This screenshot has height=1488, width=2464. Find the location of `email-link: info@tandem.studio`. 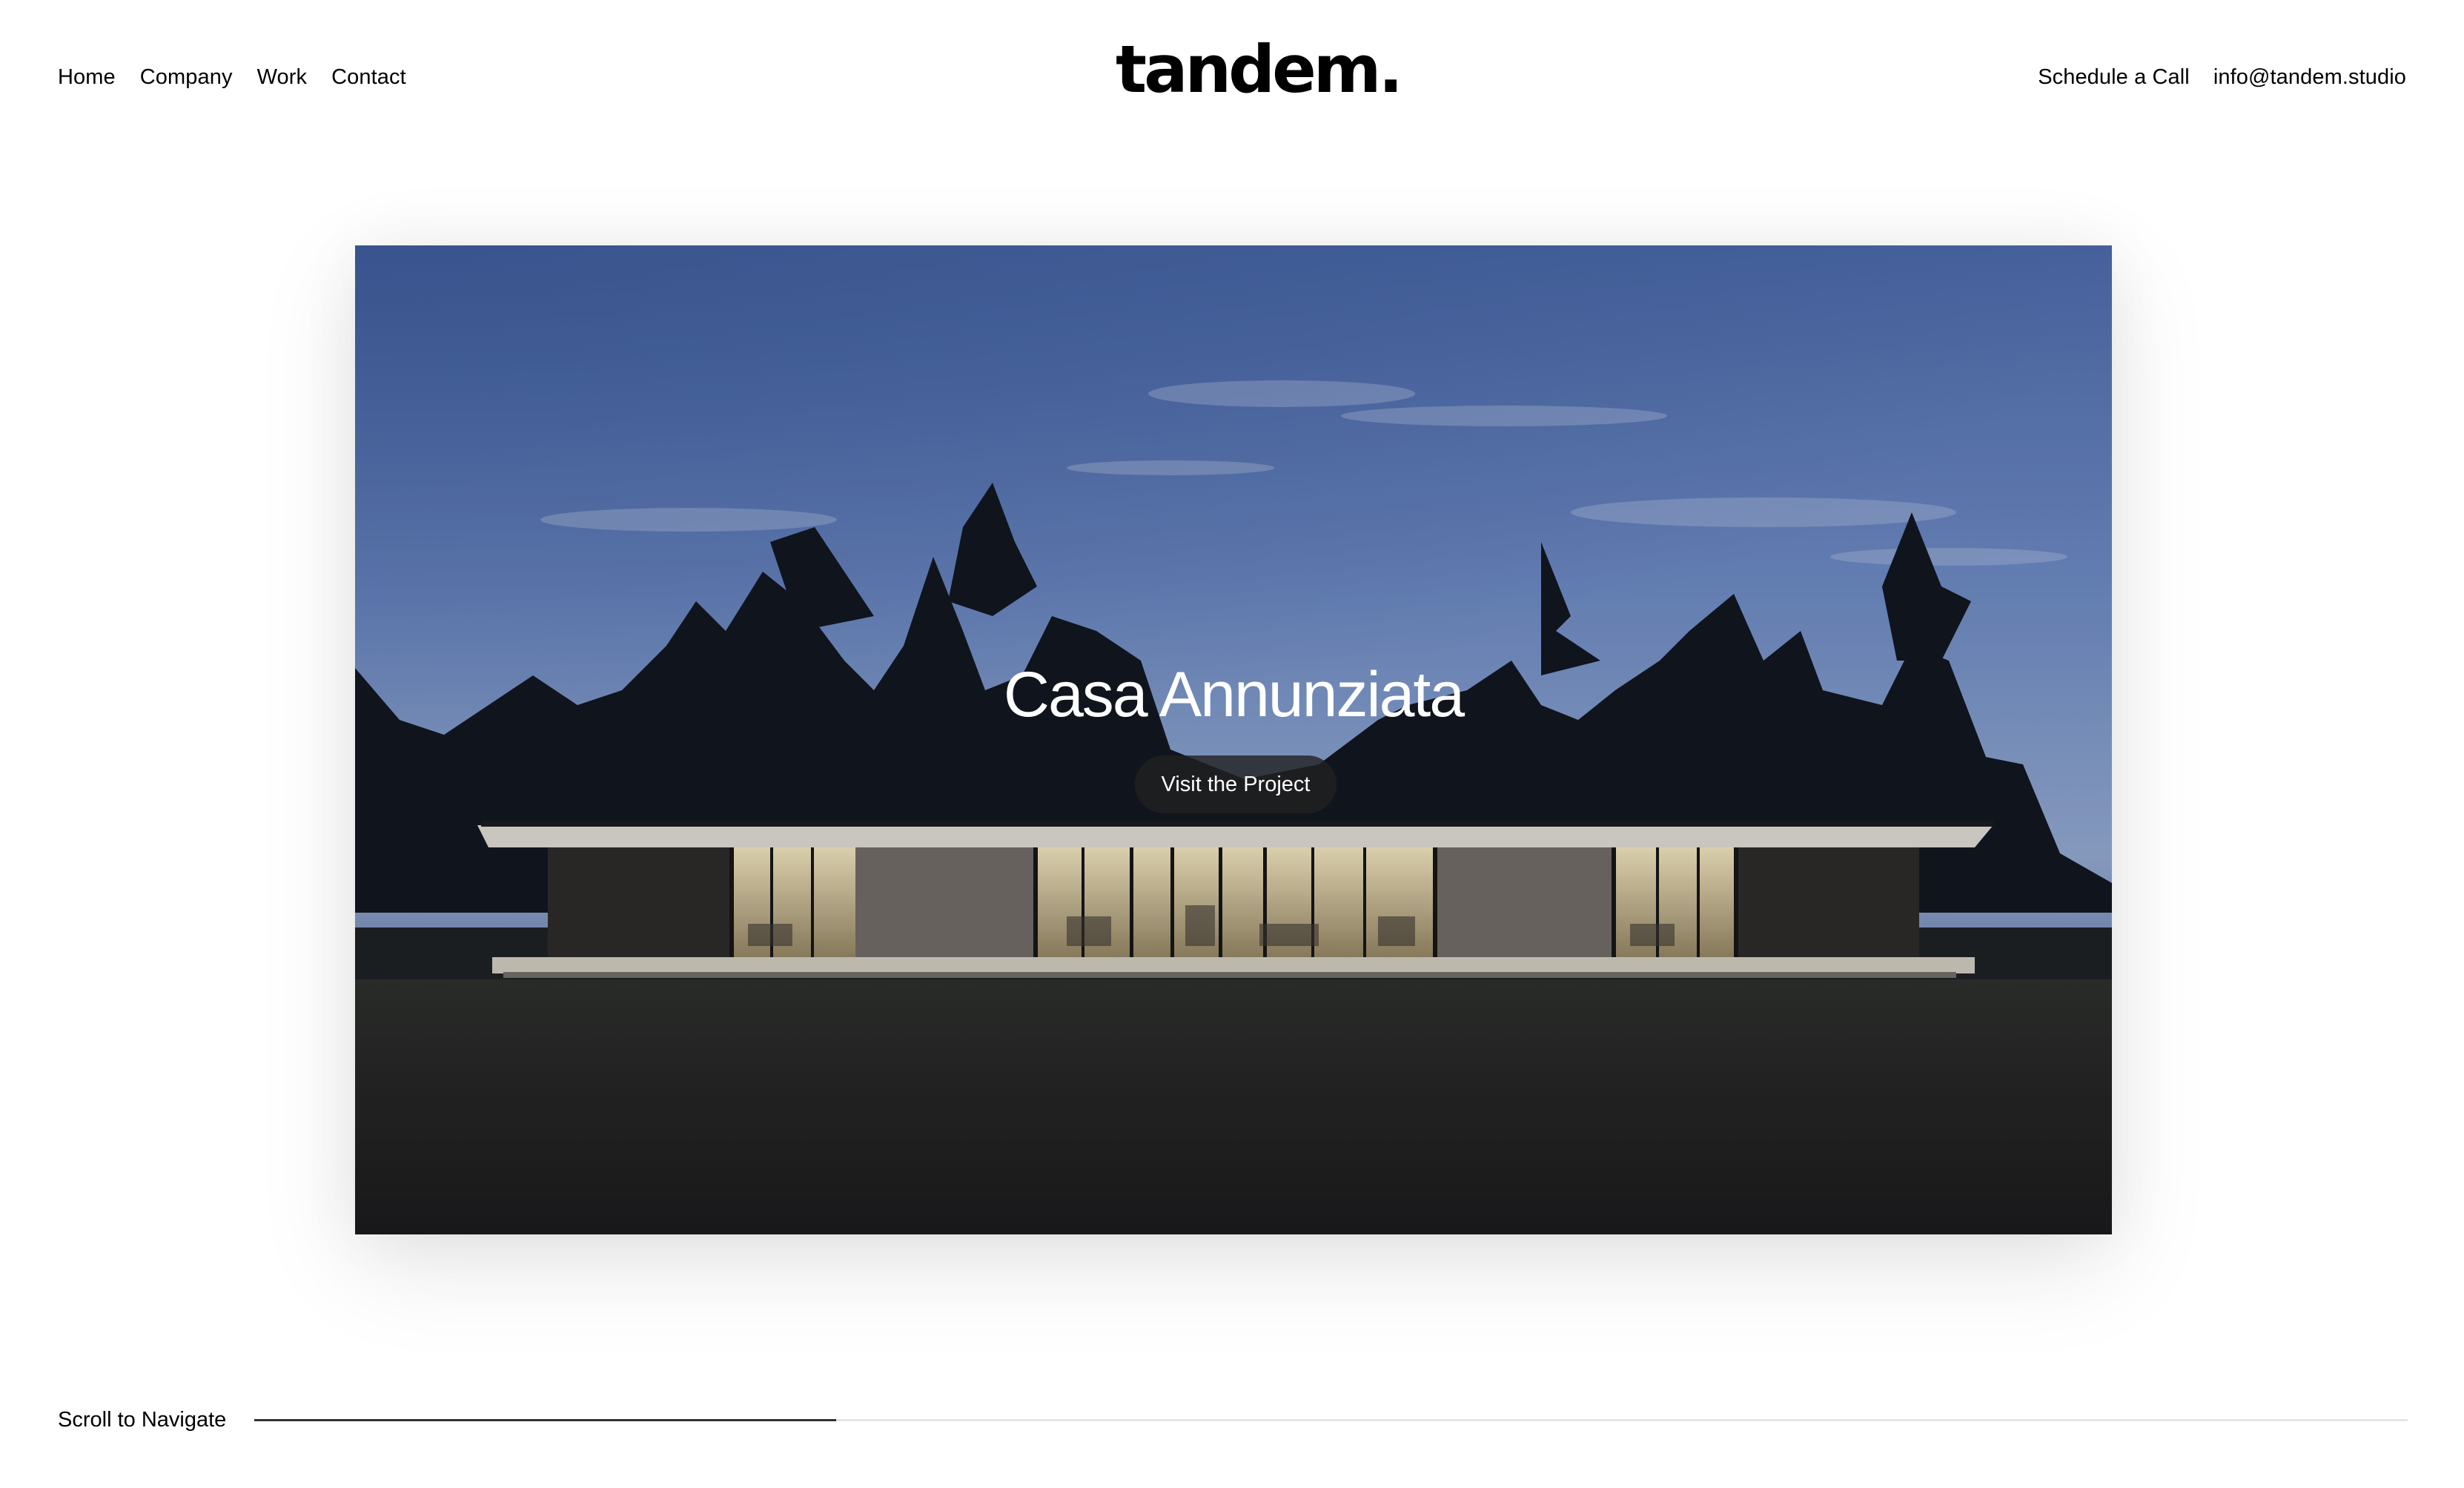

email-link: info@tandem.studio is located at coordinates (2309, 77).